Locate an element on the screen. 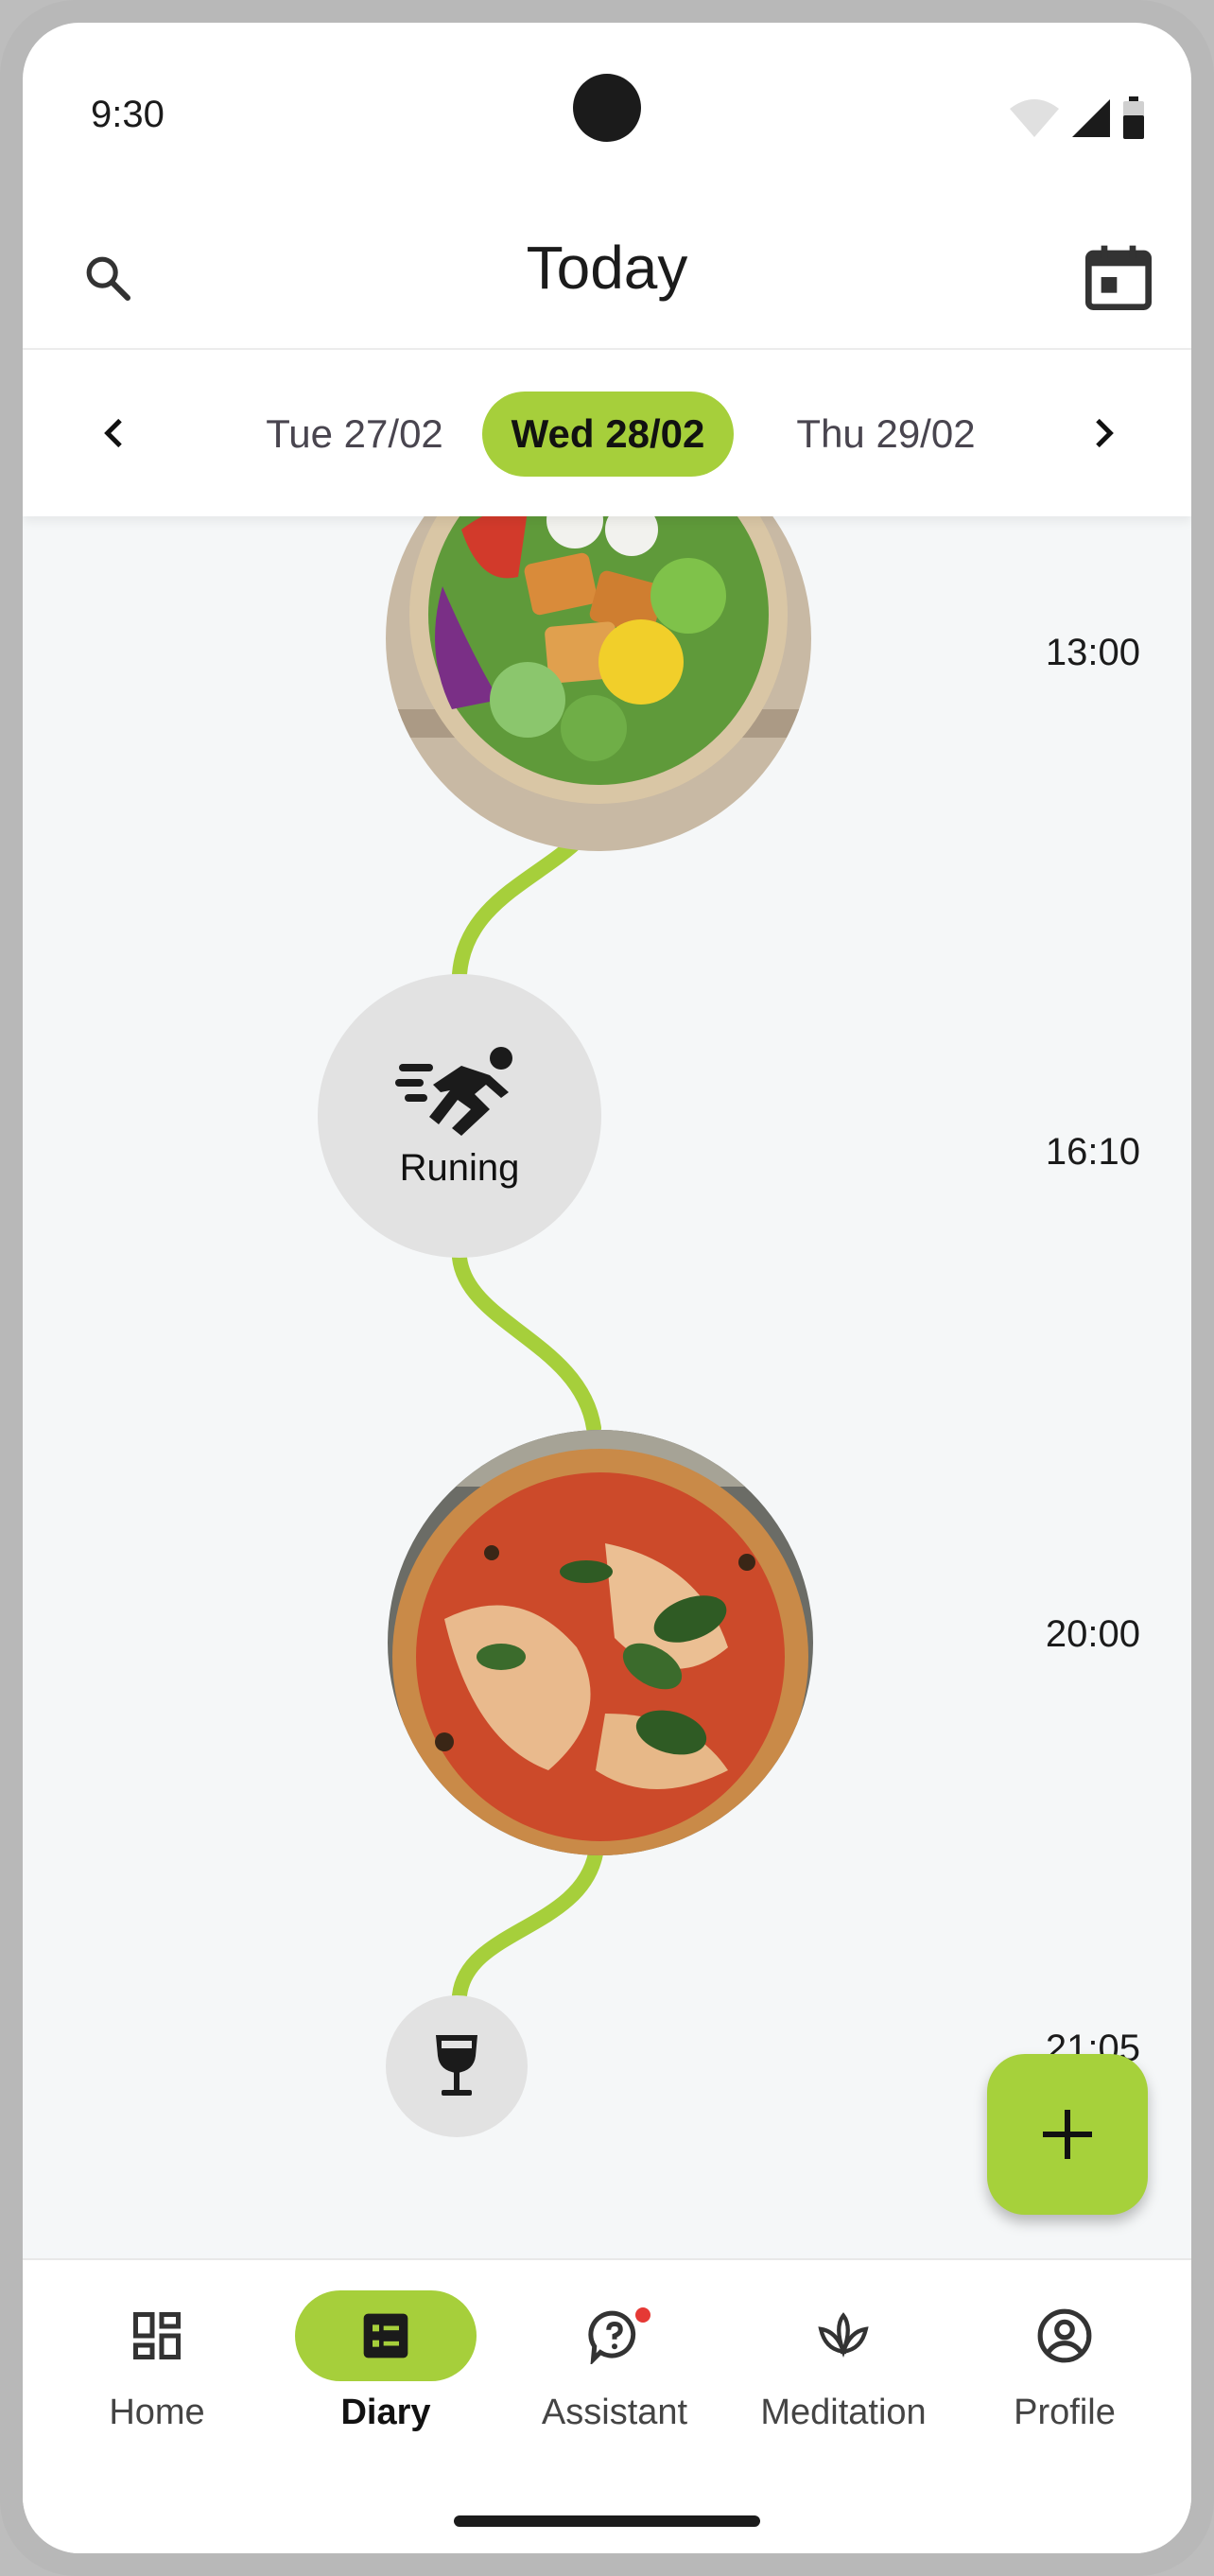  nav-home-label: Home is located at coordinates (157, 2412).